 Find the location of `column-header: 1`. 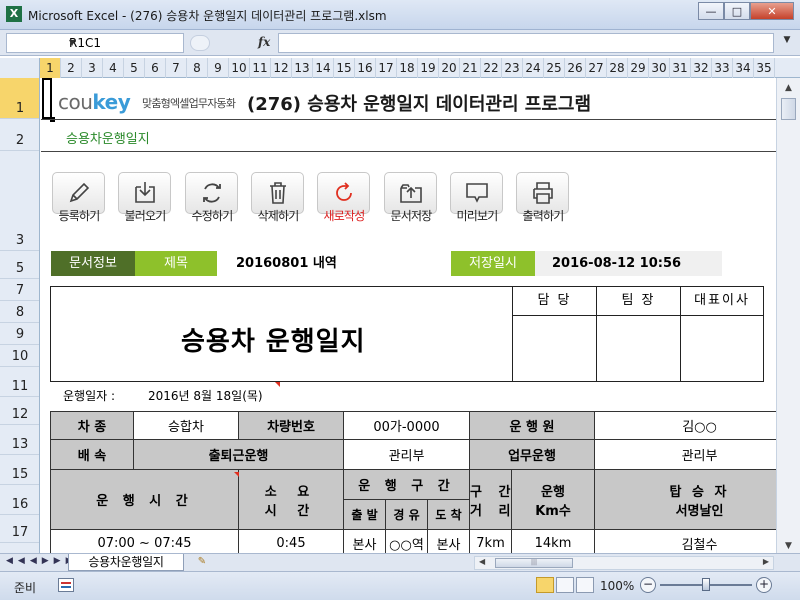

column-header: 1 is located at coordinates (50, 68).